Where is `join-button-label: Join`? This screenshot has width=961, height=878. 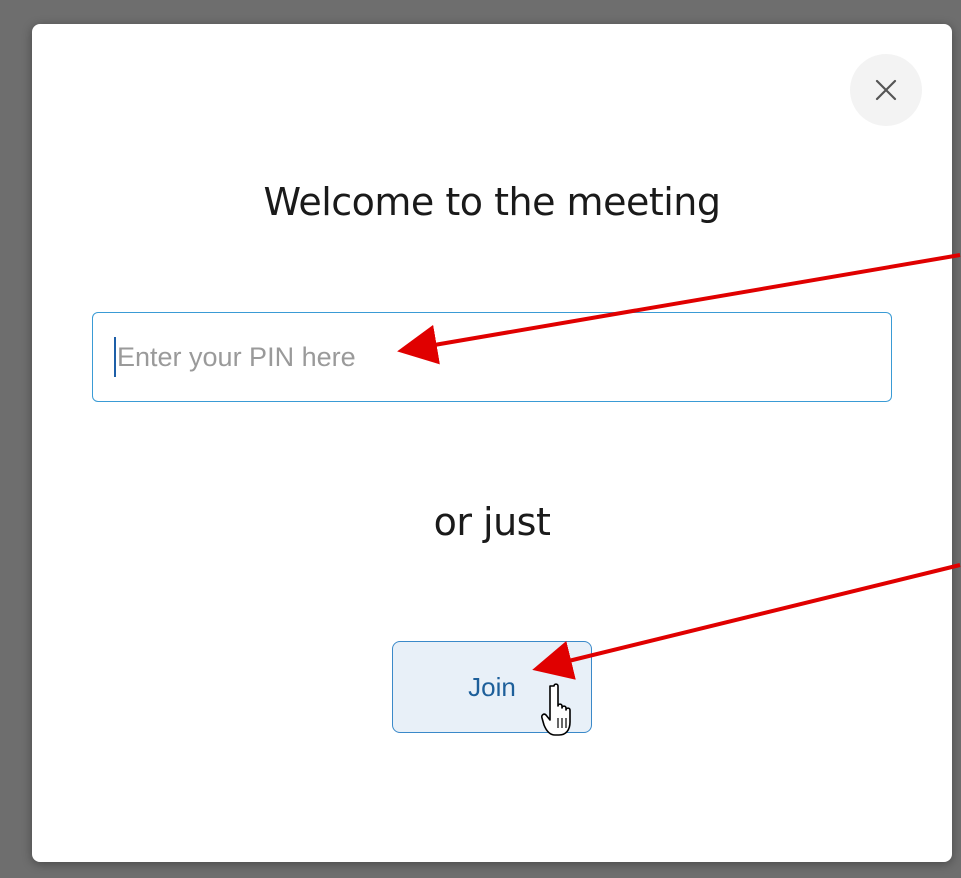 join-button-label: Join is located at coordinates (492, 686).